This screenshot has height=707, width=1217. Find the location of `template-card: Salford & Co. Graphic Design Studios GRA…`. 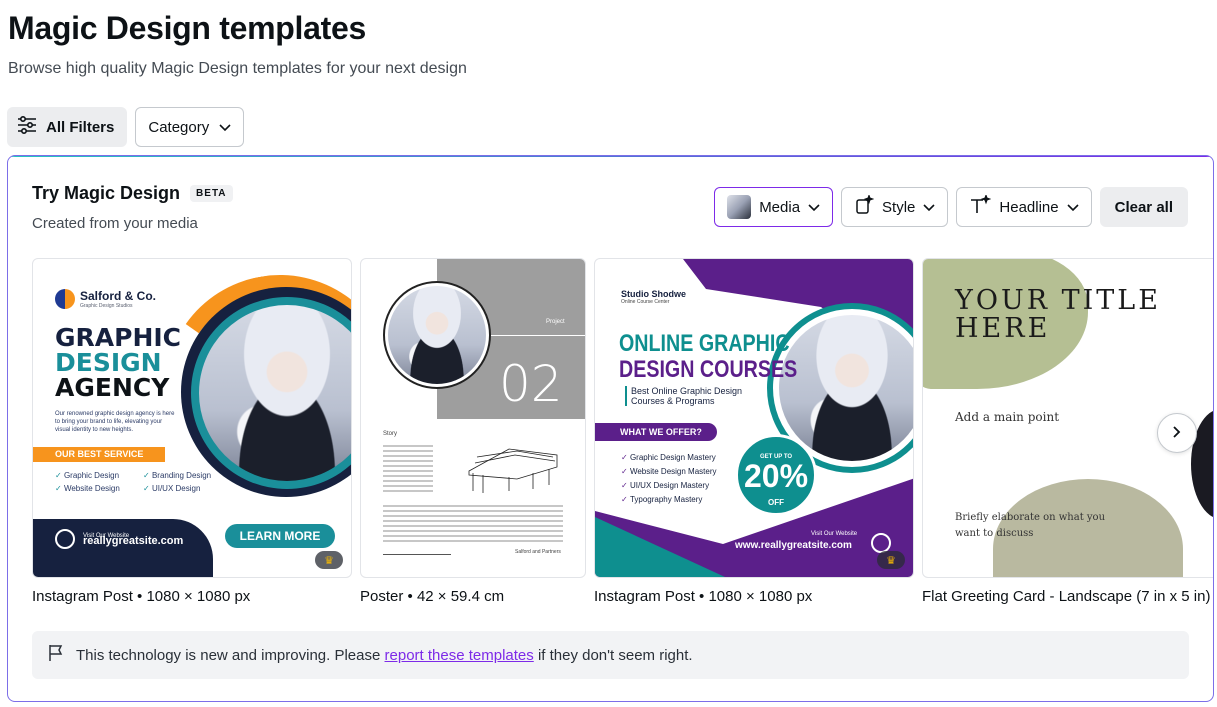

template-card: Salford & Co. Graphic Design Studios GRA… is located at coordinates (192, 431).